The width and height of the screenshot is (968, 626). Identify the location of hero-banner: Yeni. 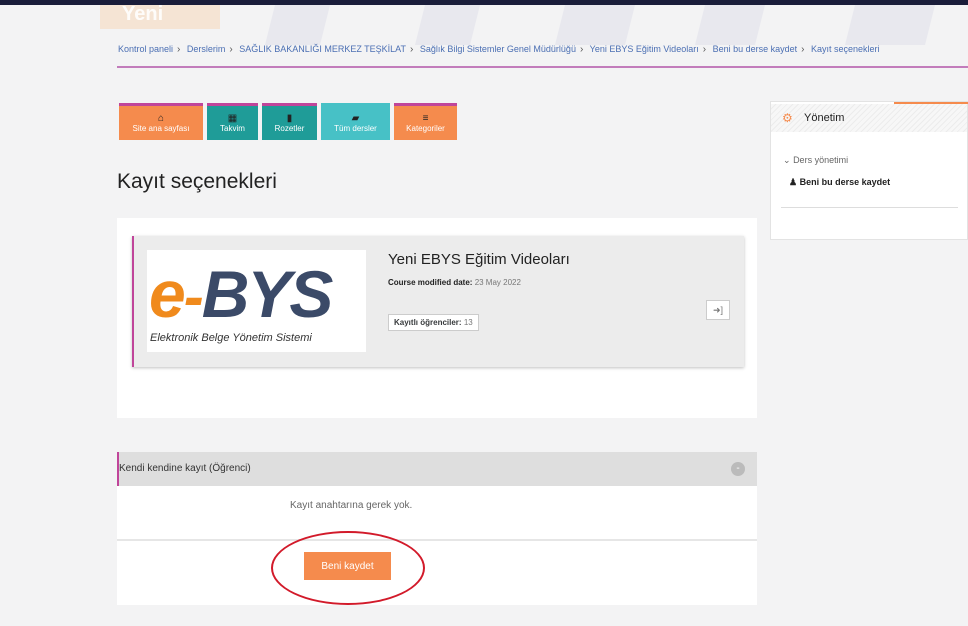
(160, 17).